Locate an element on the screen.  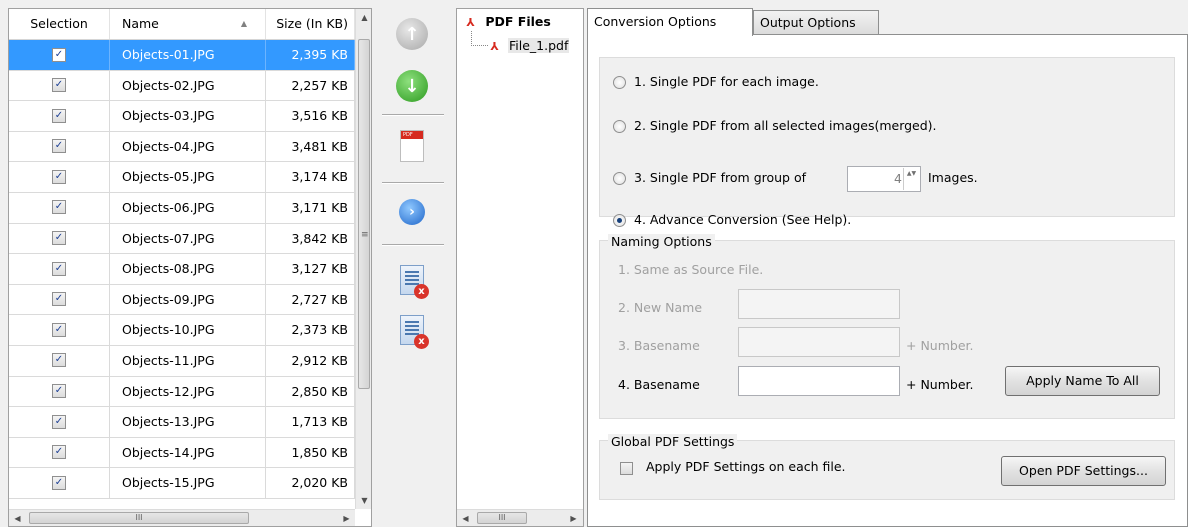
row-size-cell: 1,850 KB is located at coordinates (310, 452).